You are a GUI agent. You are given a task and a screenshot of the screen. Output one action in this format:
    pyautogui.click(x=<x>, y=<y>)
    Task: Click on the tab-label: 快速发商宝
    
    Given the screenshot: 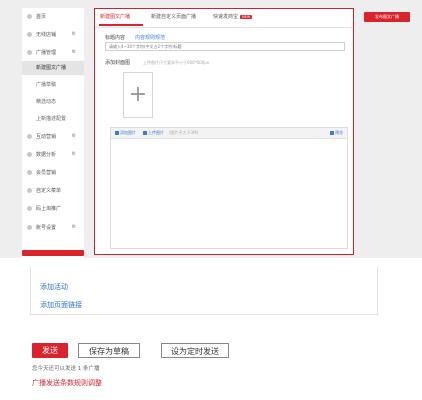 What is the action you would take?
    pyautogui.click(x=226, y=17)
    